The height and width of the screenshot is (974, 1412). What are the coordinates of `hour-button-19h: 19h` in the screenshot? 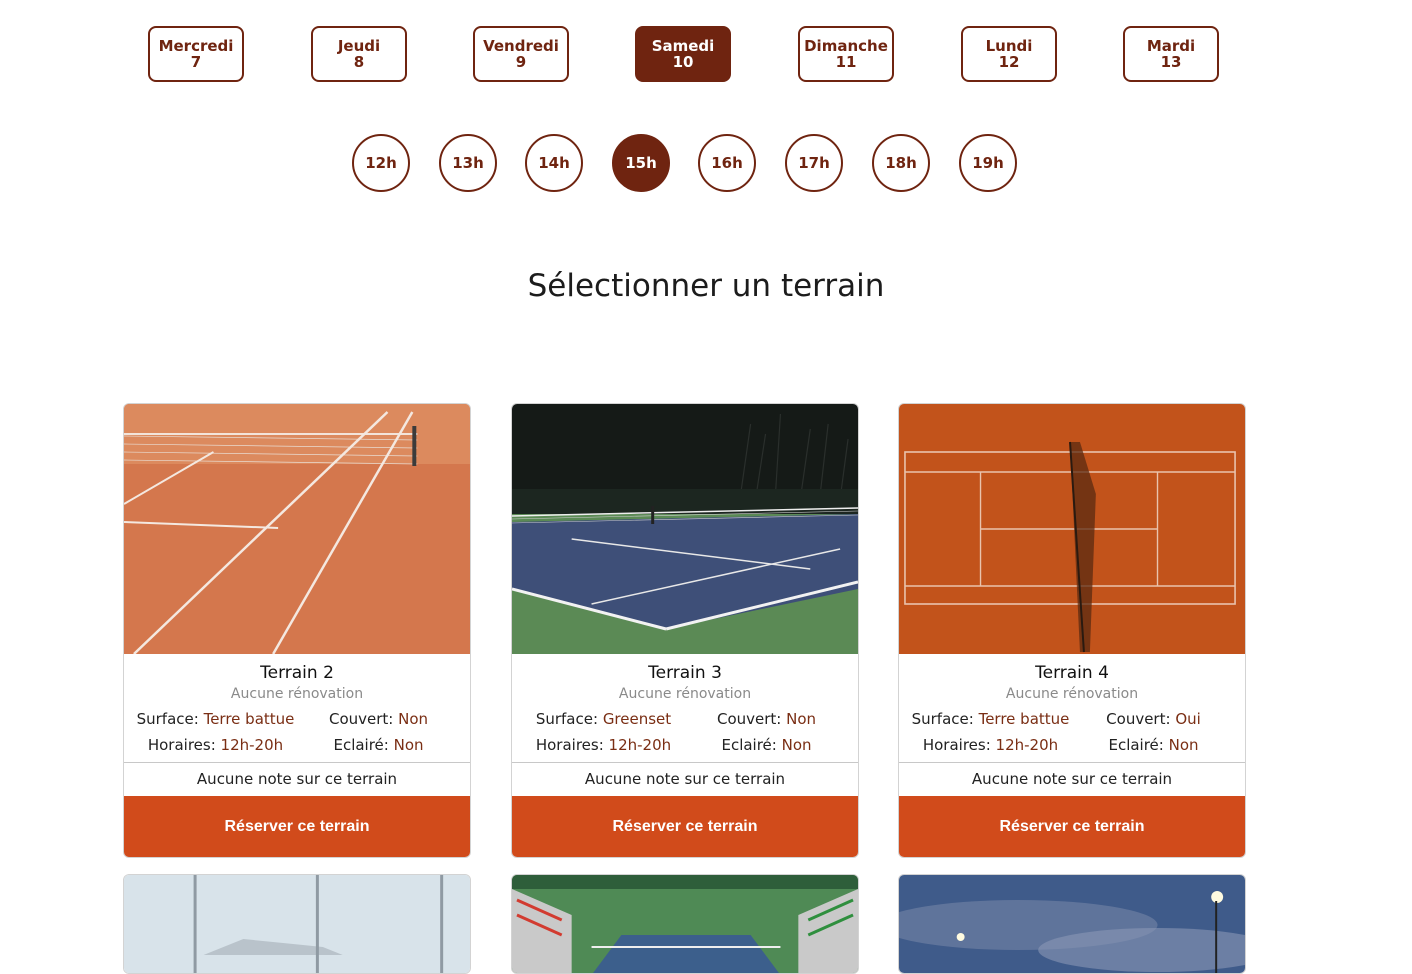 It's located at (988, 163).